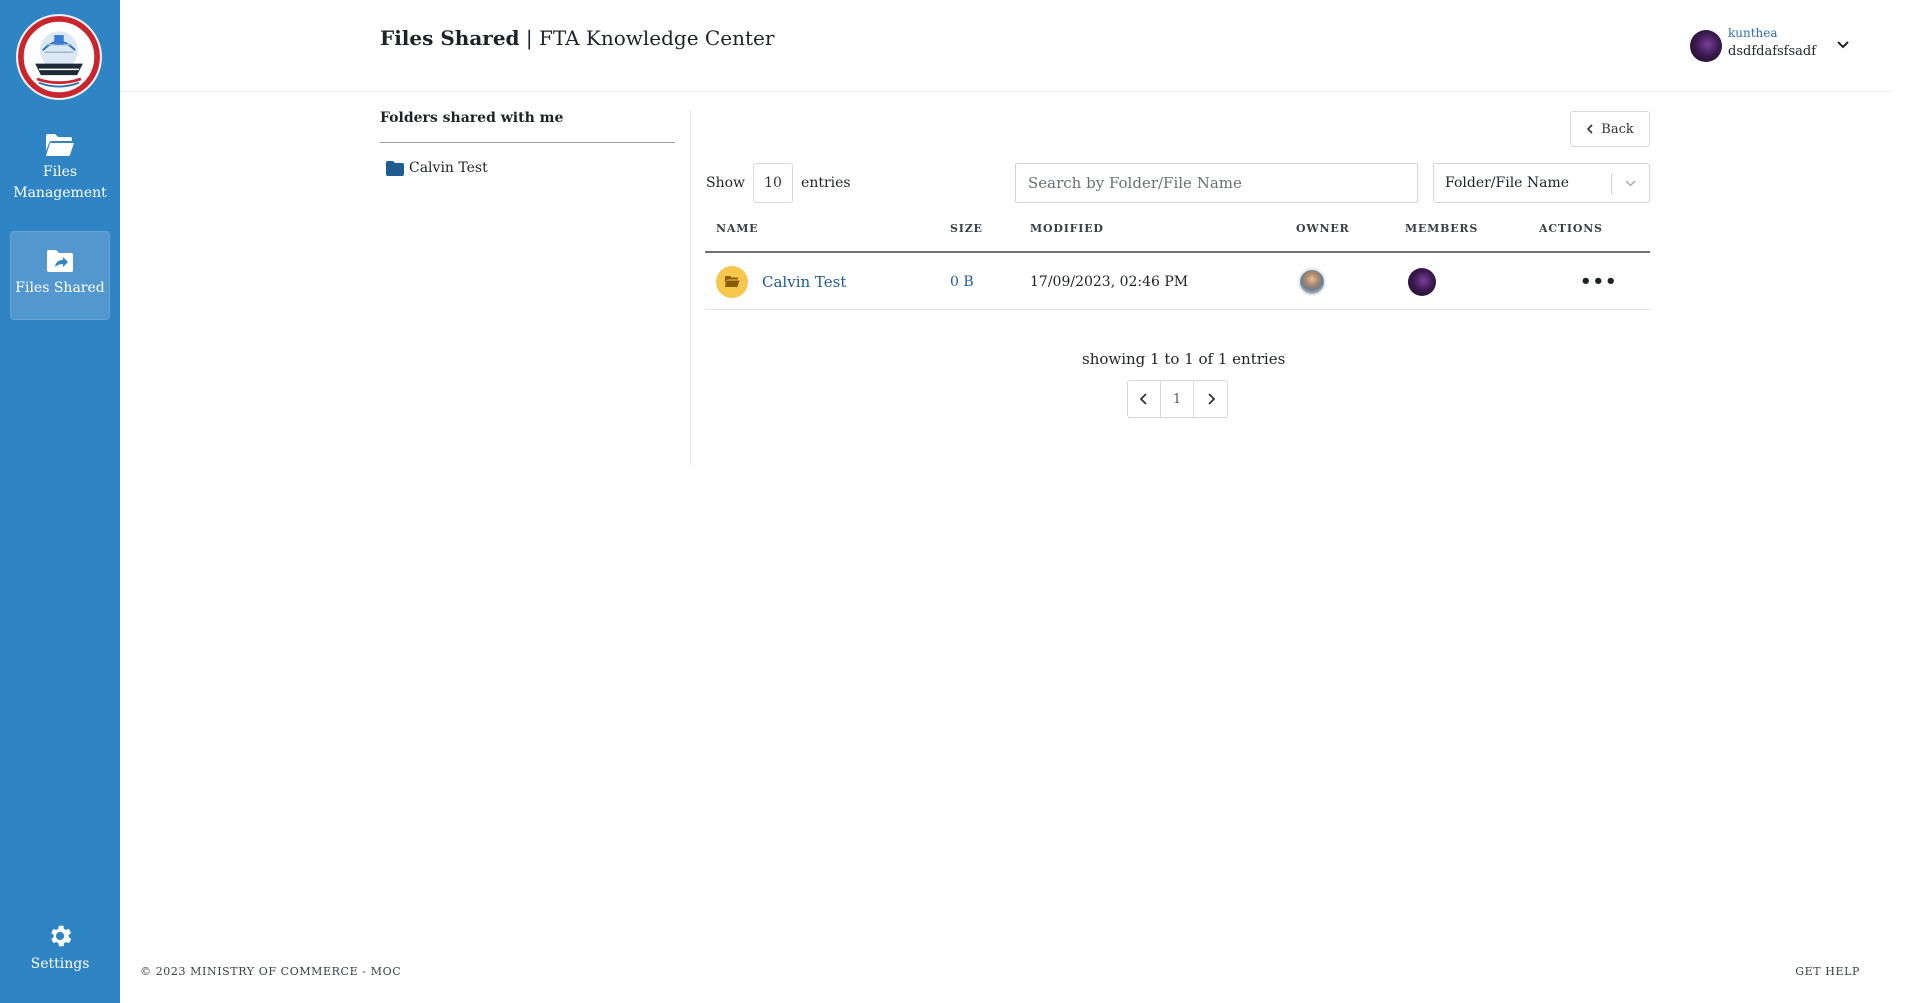 The height and width of the screenshot is (1003, 1920). What do you see at coordinates (271, 971) in the screenshot?
I see `footer-copyright: © 2023 MINISTRY OF COMMERCE - MOC` at bounding box center [271, 971].